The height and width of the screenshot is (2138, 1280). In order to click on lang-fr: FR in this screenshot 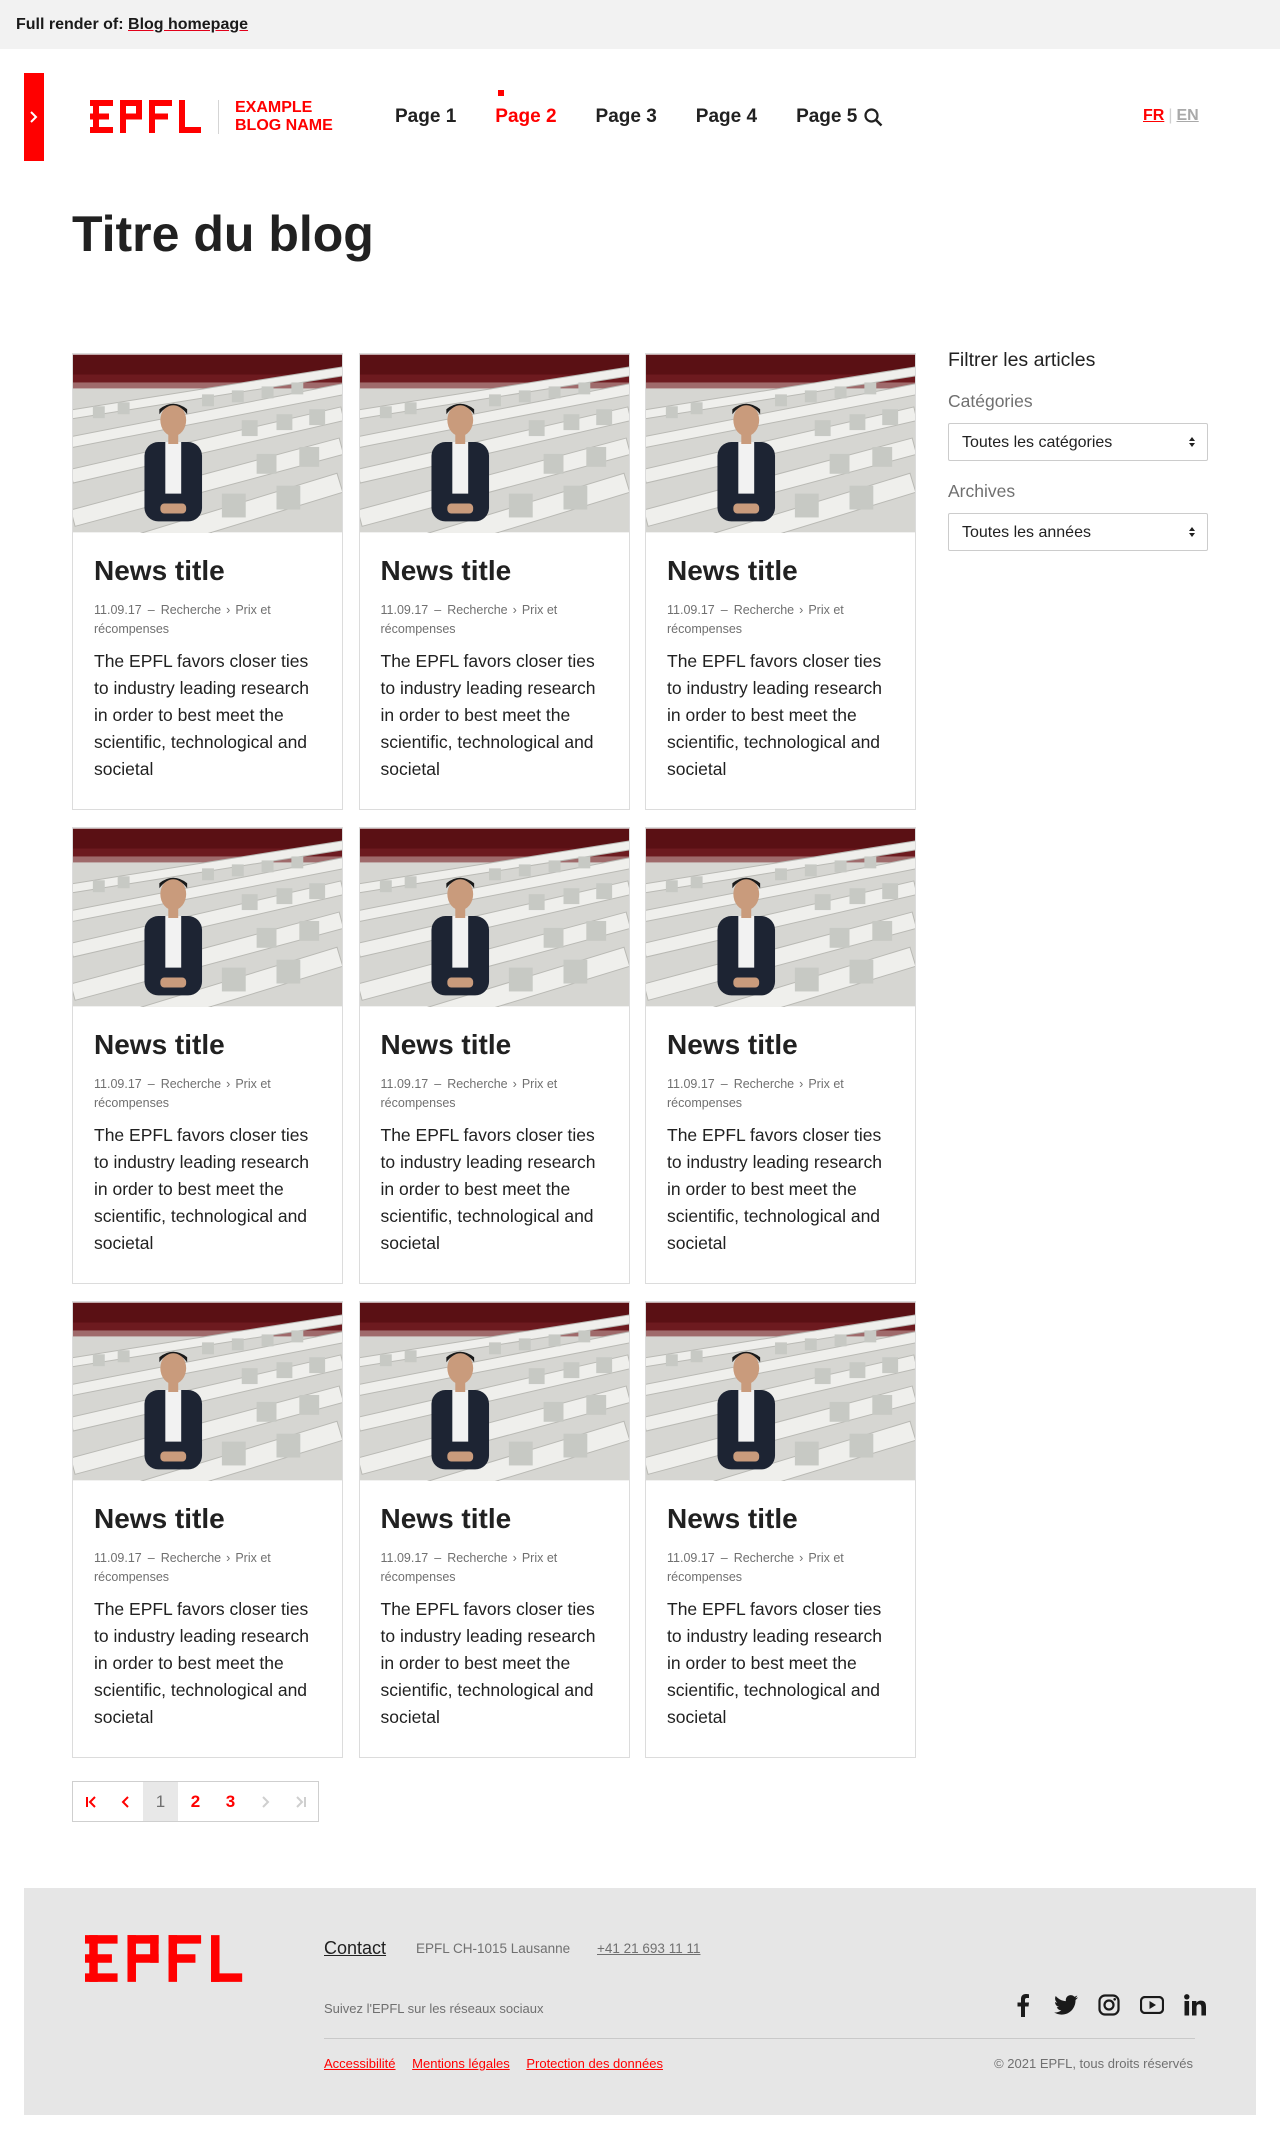, I will do `click(1153, 115)`.